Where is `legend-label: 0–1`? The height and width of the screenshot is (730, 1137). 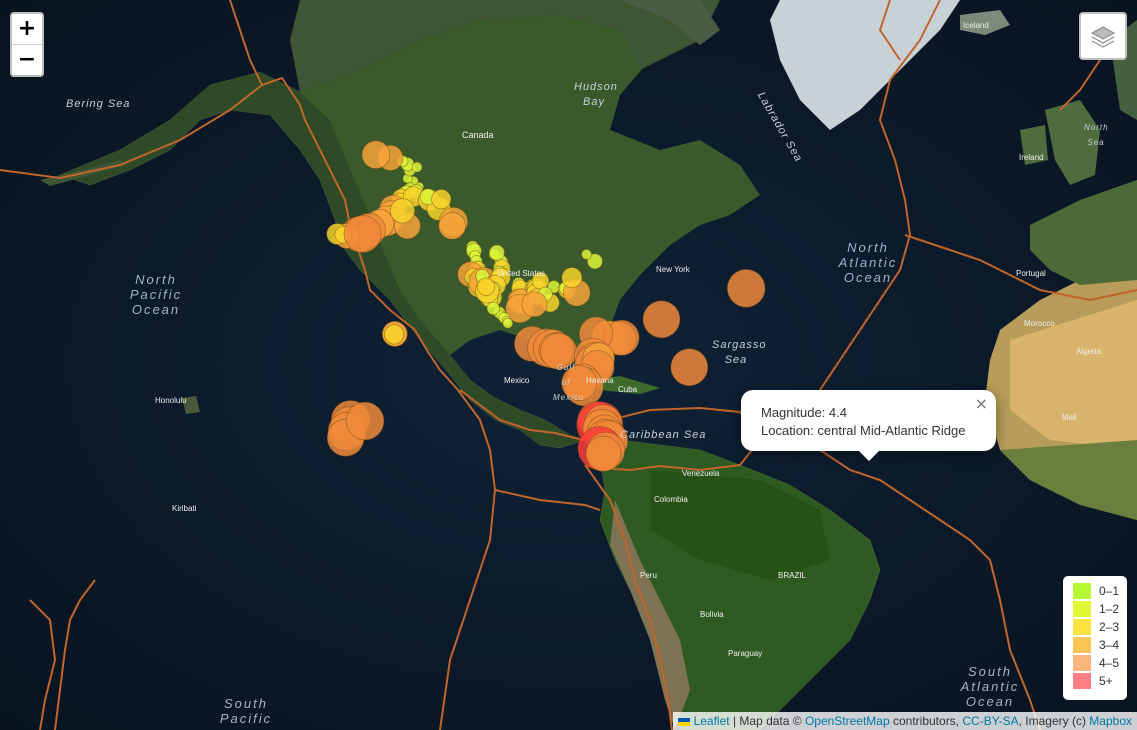 legend-label: 0–1 is located at coordinates (1109, 591).